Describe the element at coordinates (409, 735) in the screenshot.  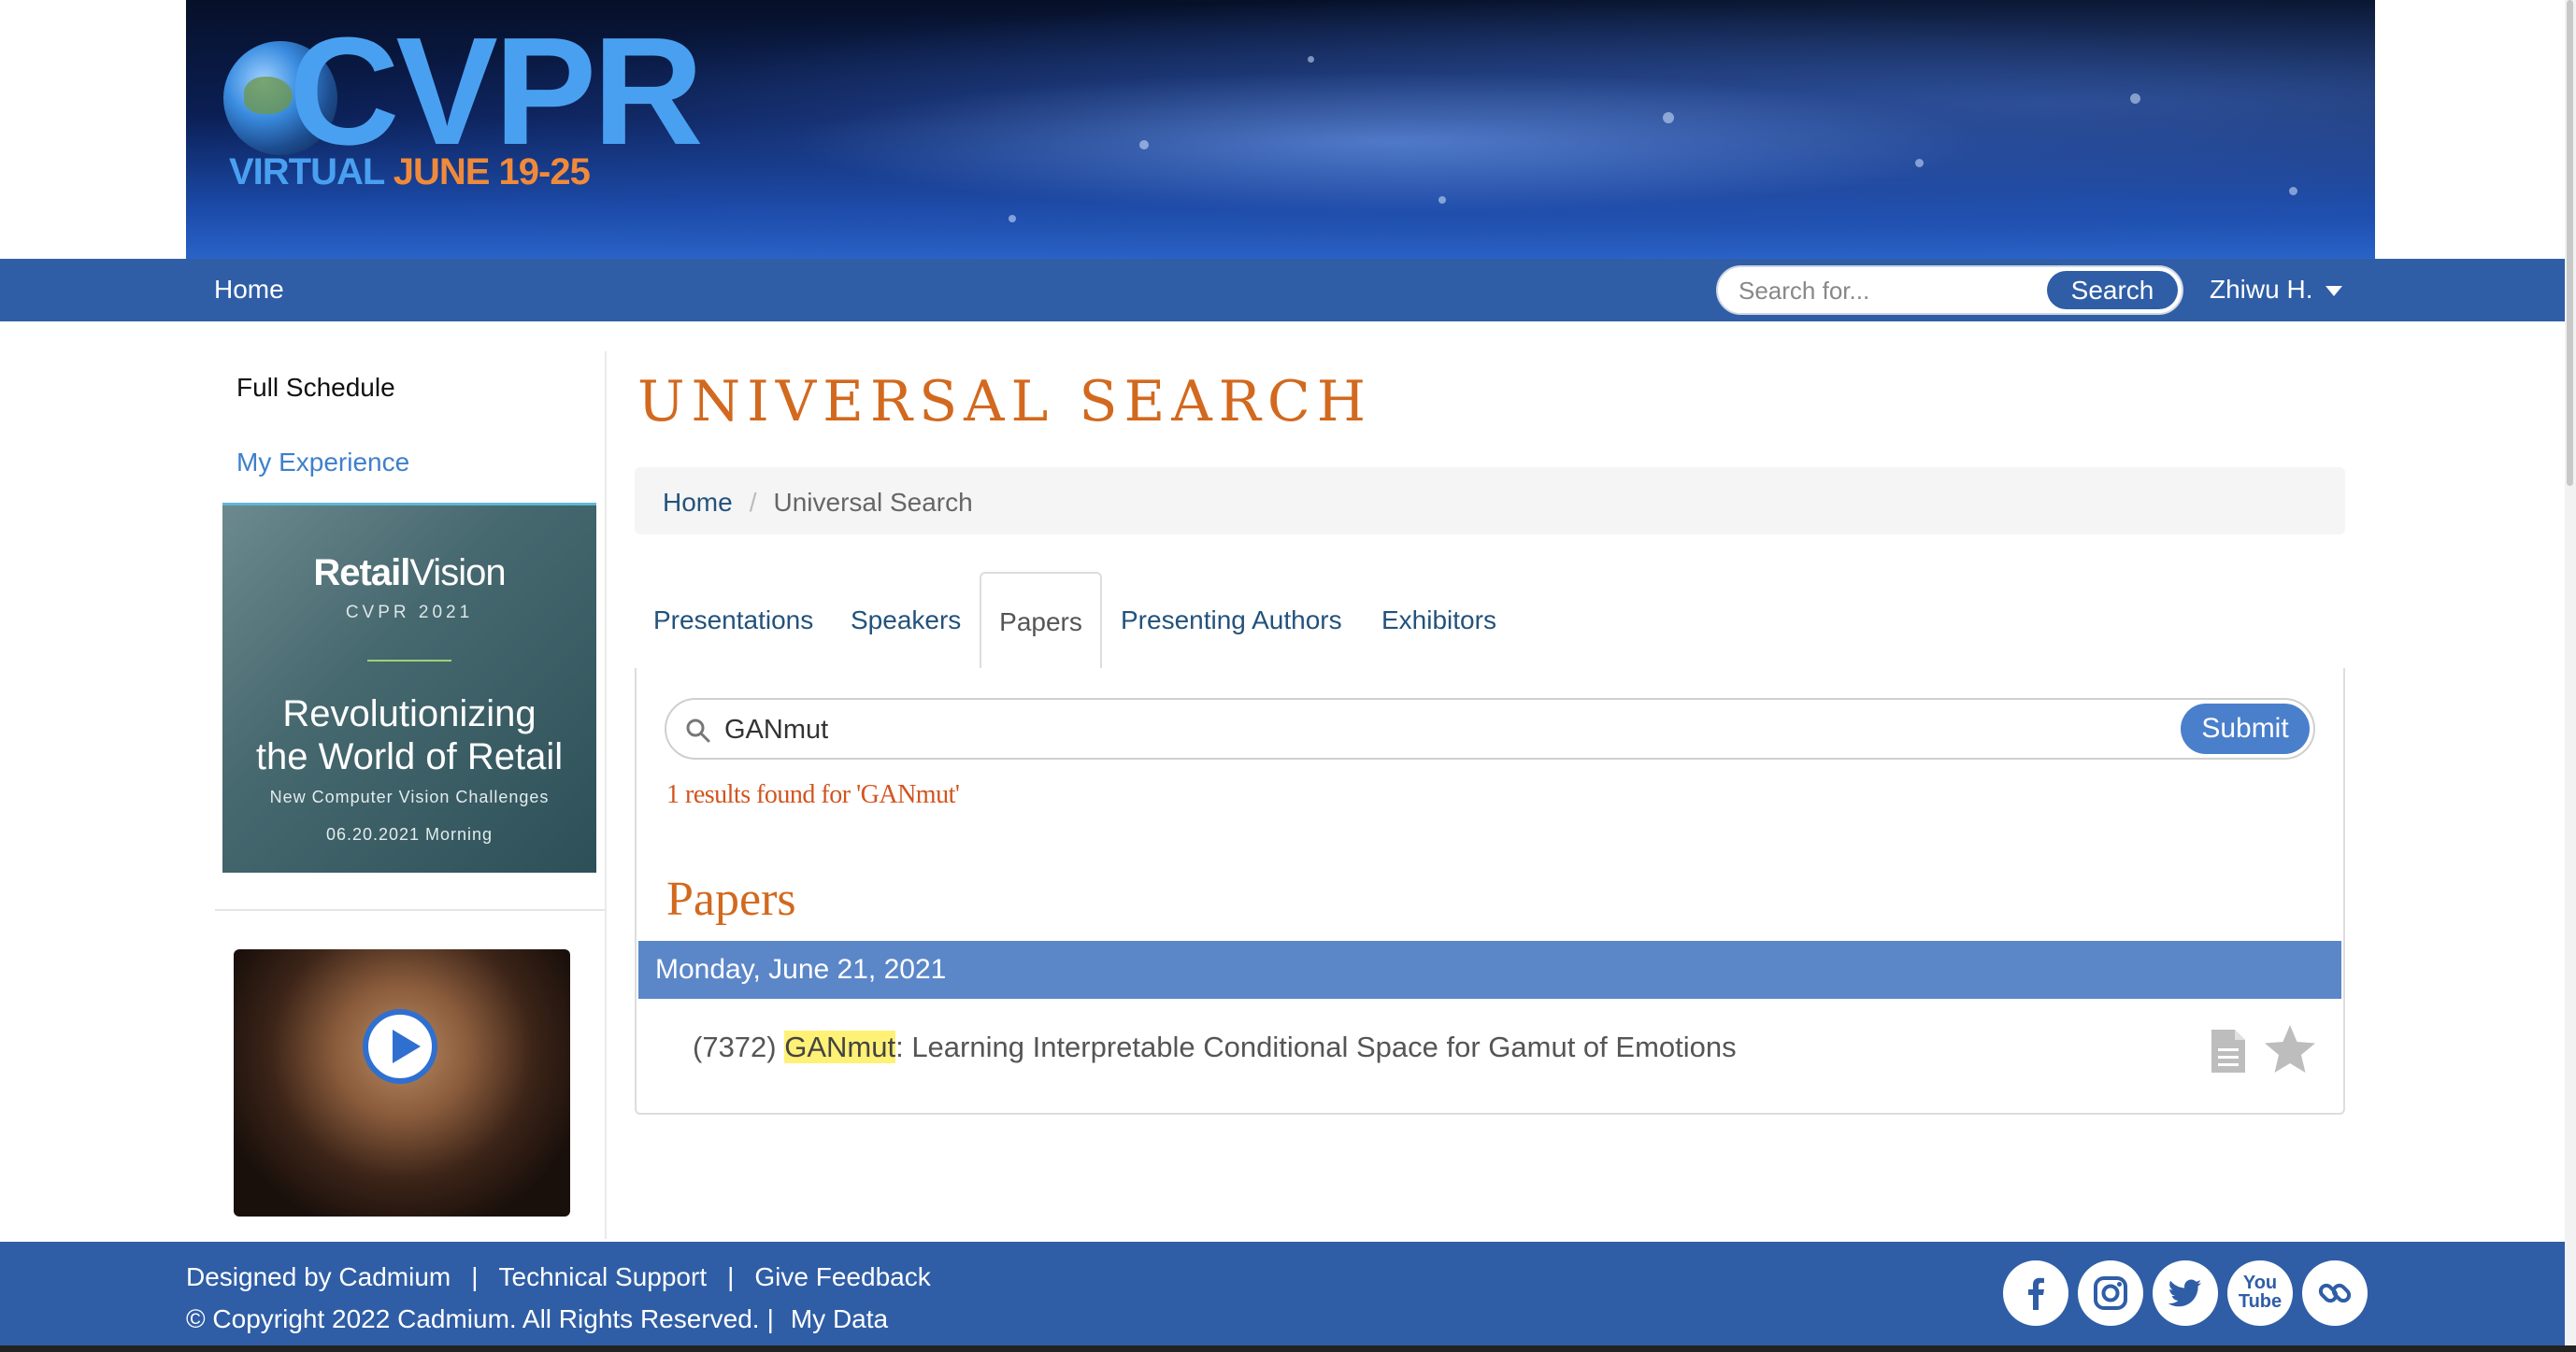
I see `promo-headline: Revolutionizing the World of Retail` at that location.